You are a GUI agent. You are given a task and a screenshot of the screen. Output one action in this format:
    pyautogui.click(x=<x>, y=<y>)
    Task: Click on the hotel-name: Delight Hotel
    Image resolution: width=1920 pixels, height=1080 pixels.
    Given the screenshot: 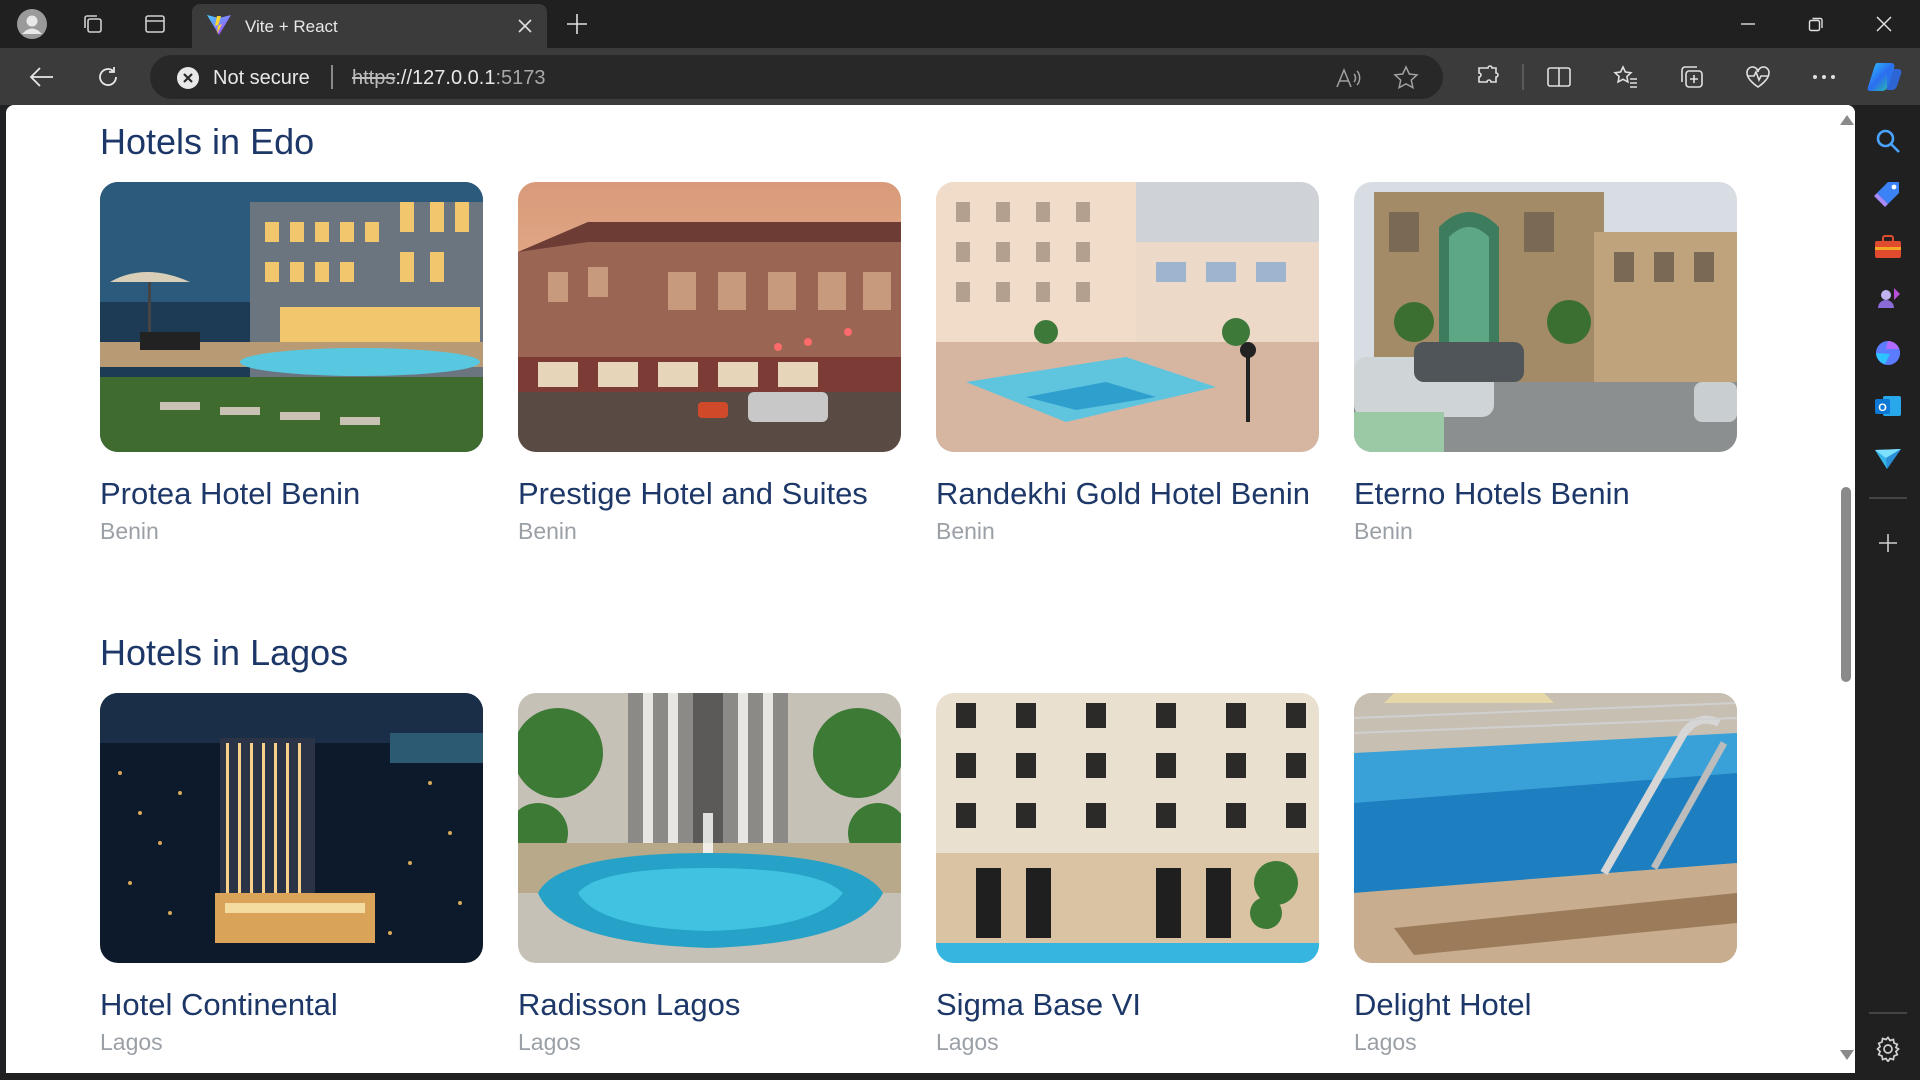 What is the action you would take?
    pyautogui.click(x=1442, y=1005)
    